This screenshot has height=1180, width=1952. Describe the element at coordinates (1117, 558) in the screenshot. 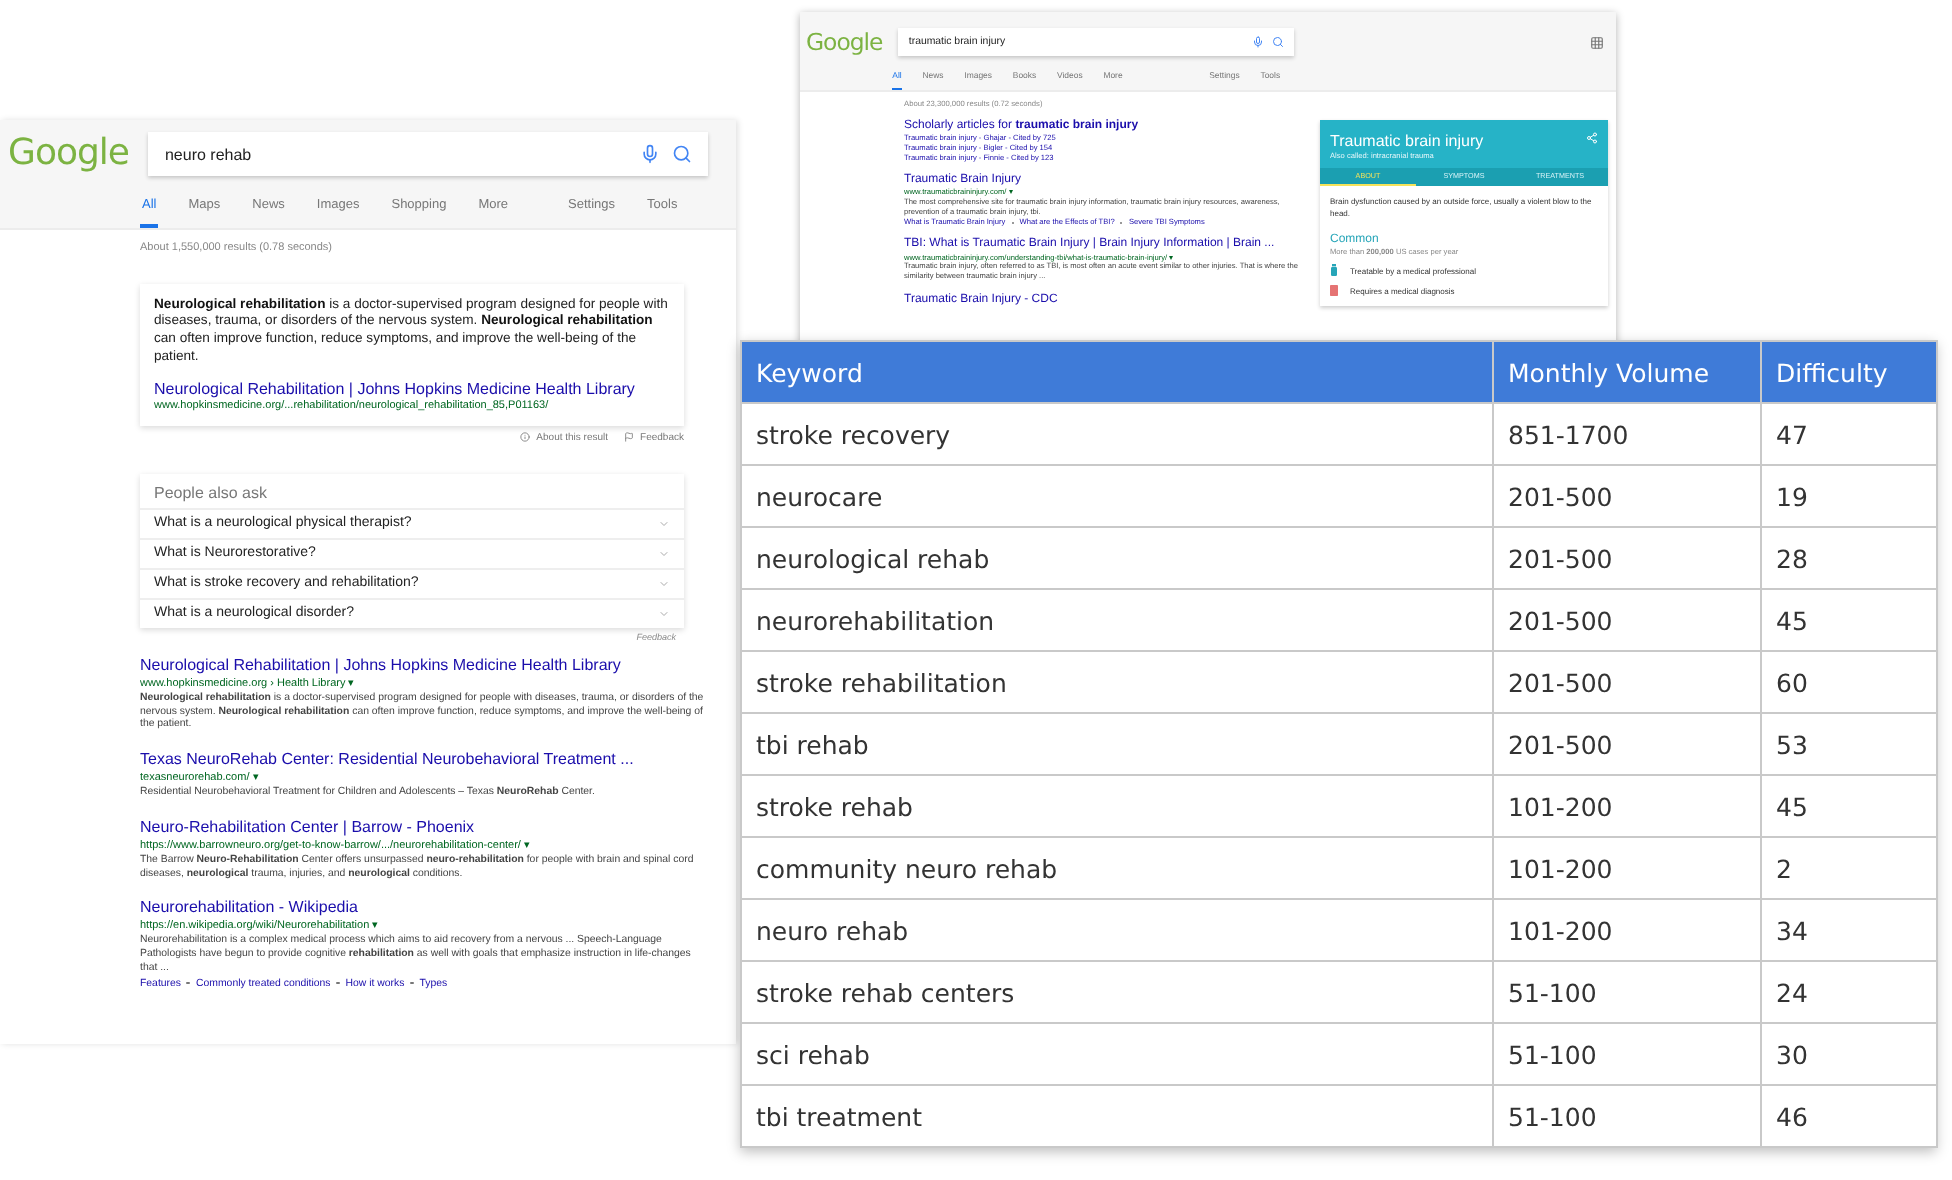

I see `table-cell: neurological rehab` at that location.